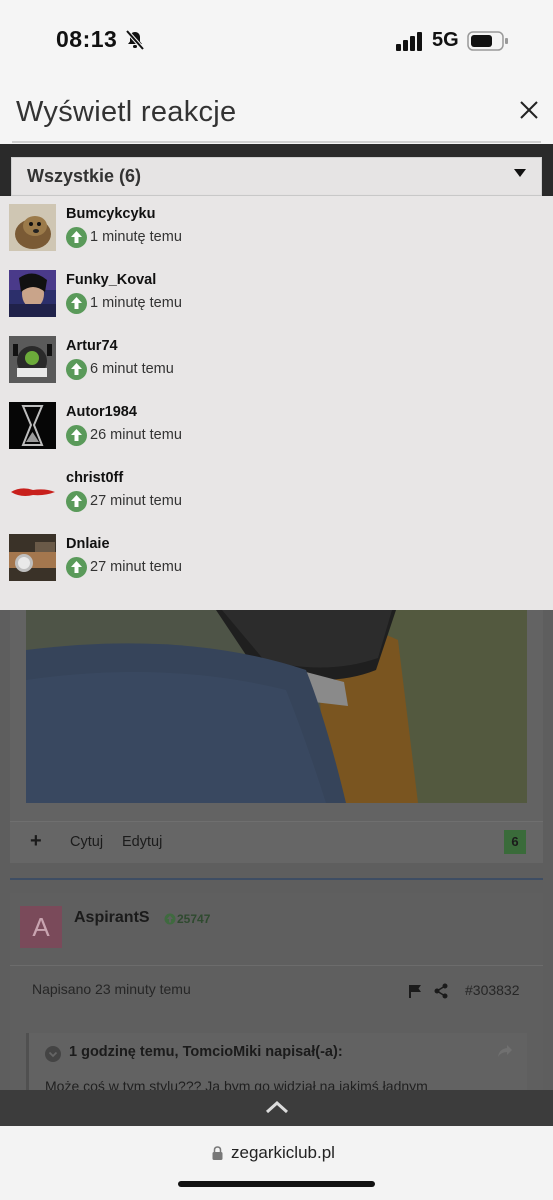  I want to click on reaction-user-name: Autor1984, so click(101, 412).